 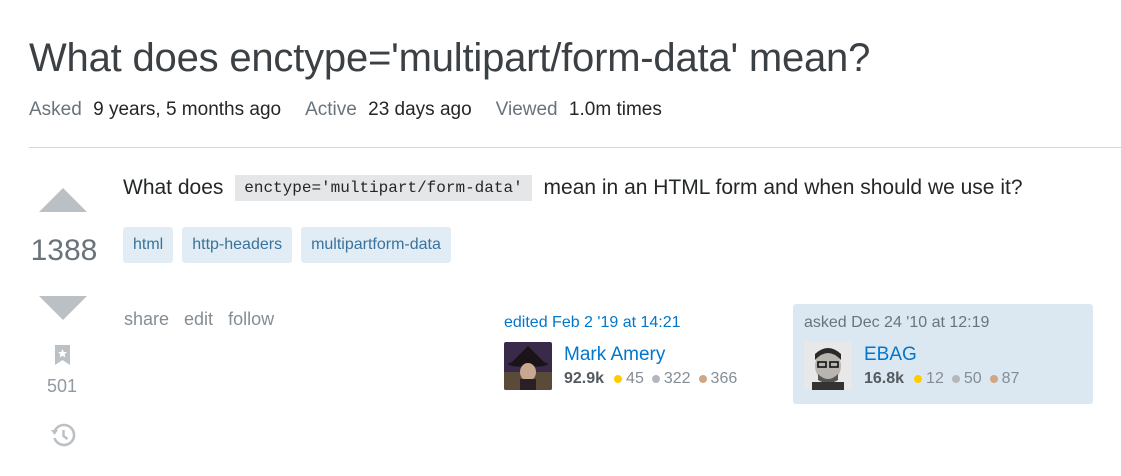 I want to click on asker-bronze-badges: 87, so click(x=1004, y=379).